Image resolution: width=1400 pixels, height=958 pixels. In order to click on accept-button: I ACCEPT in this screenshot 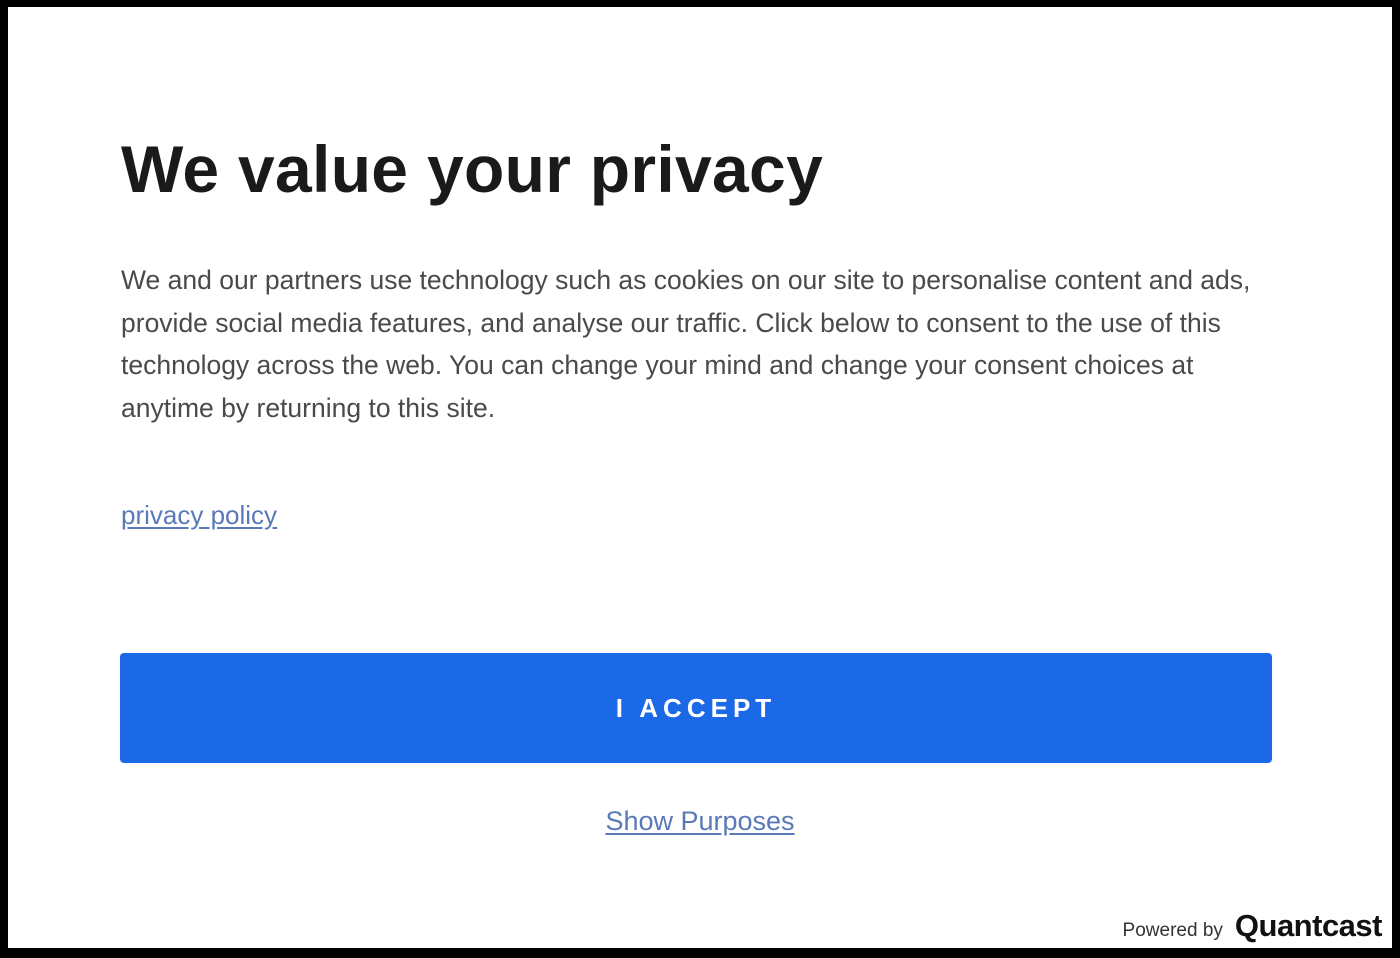, I will do `click(696, 708)`.